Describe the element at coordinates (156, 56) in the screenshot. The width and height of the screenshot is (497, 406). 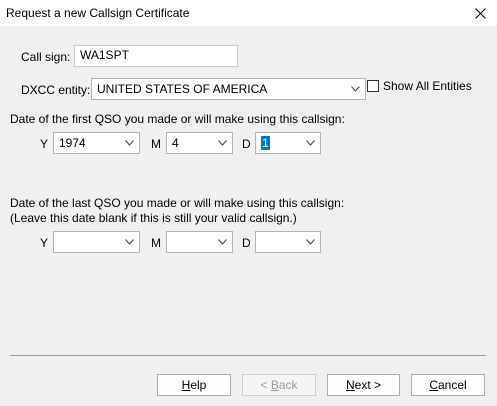
I see `callsign-input: WA1SPT` at that location.